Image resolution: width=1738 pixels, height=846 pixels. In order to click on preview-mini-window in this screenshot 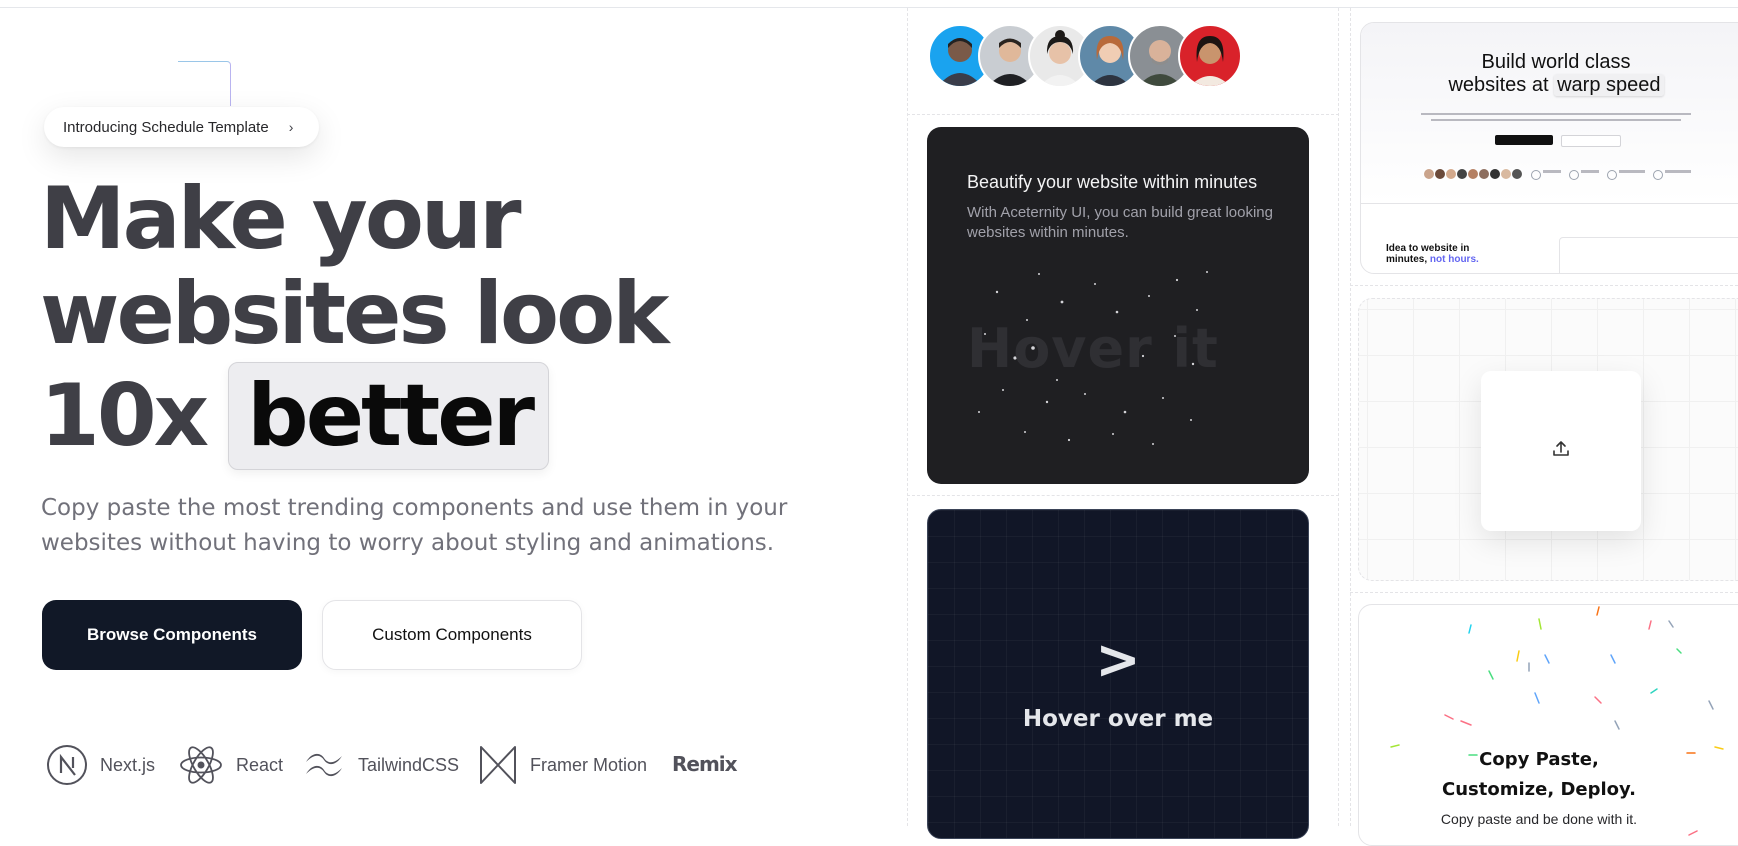, I will do `click(1648, 255)`.